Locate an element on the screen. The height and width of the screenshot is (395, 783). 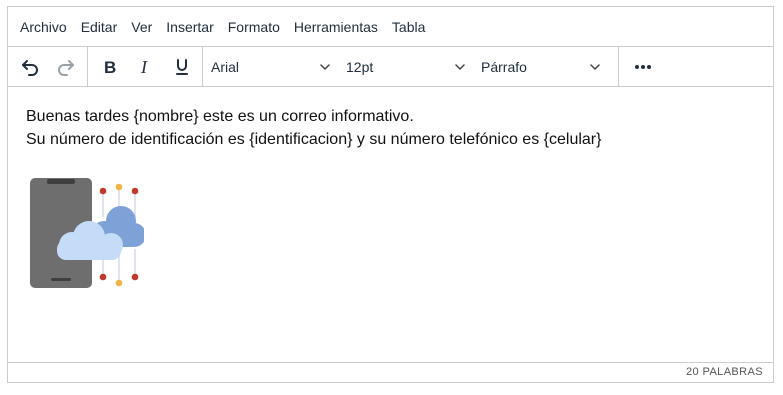
undo-icon is located at coordinates (30, 67).